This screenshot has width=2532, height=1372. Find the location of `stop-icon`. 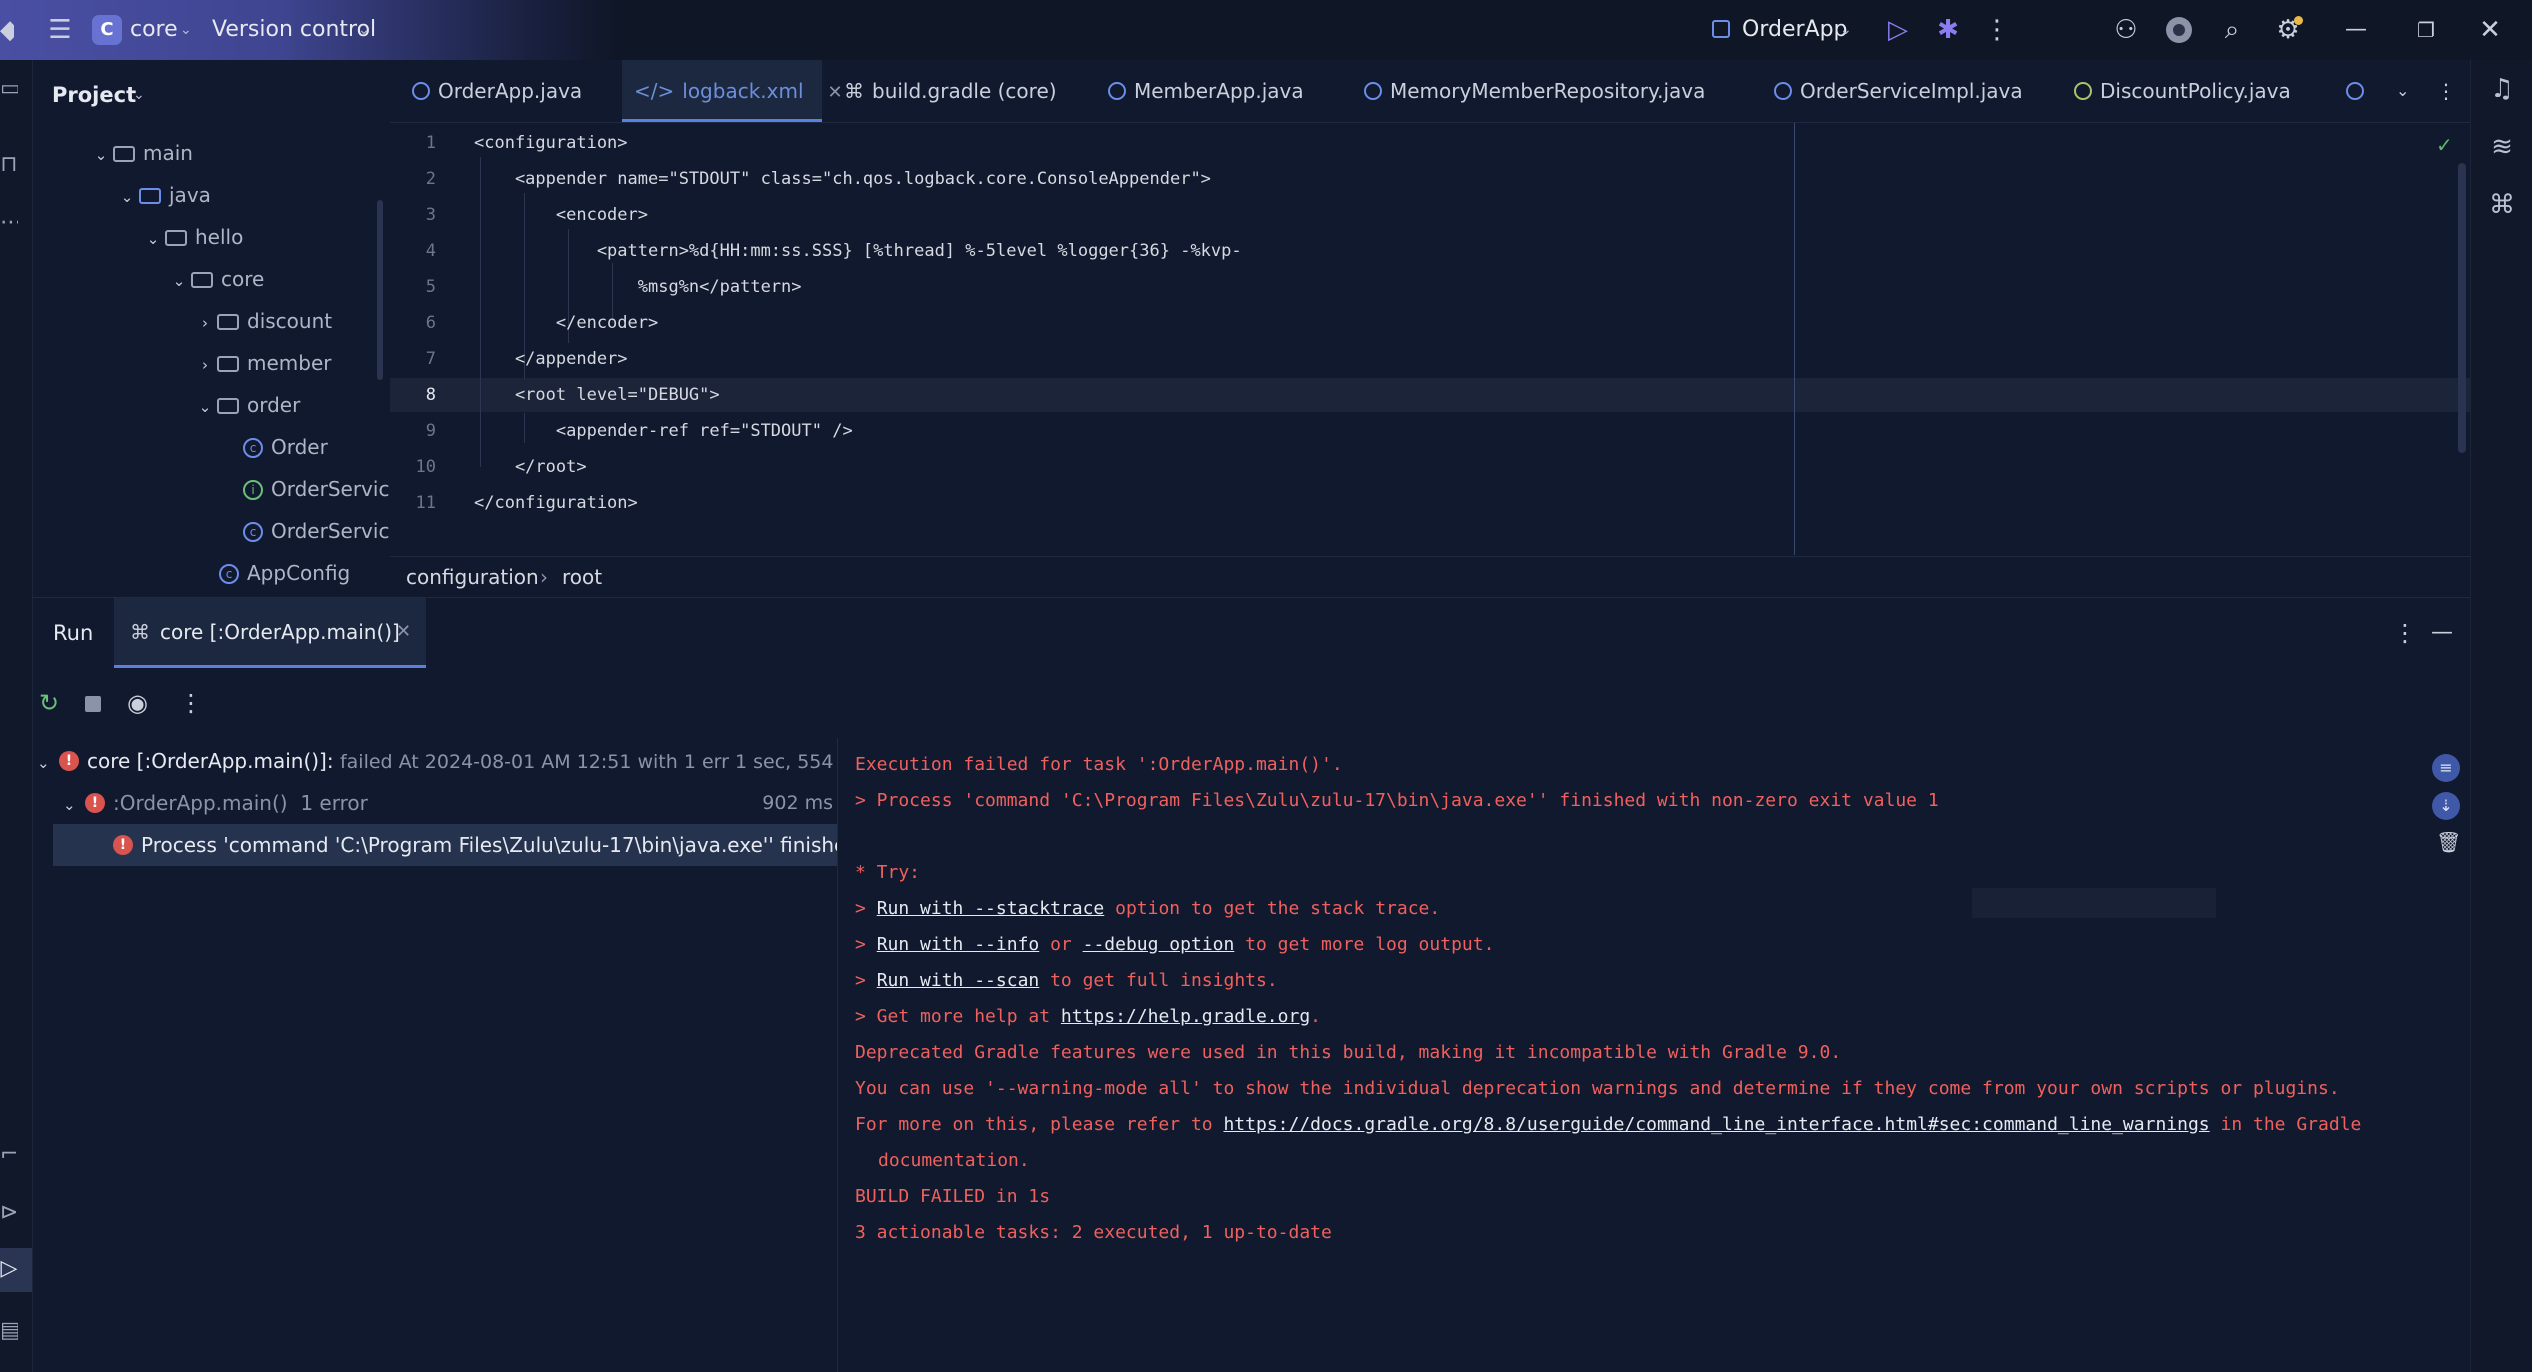

stop-icon is located at coordinates (93, 704).